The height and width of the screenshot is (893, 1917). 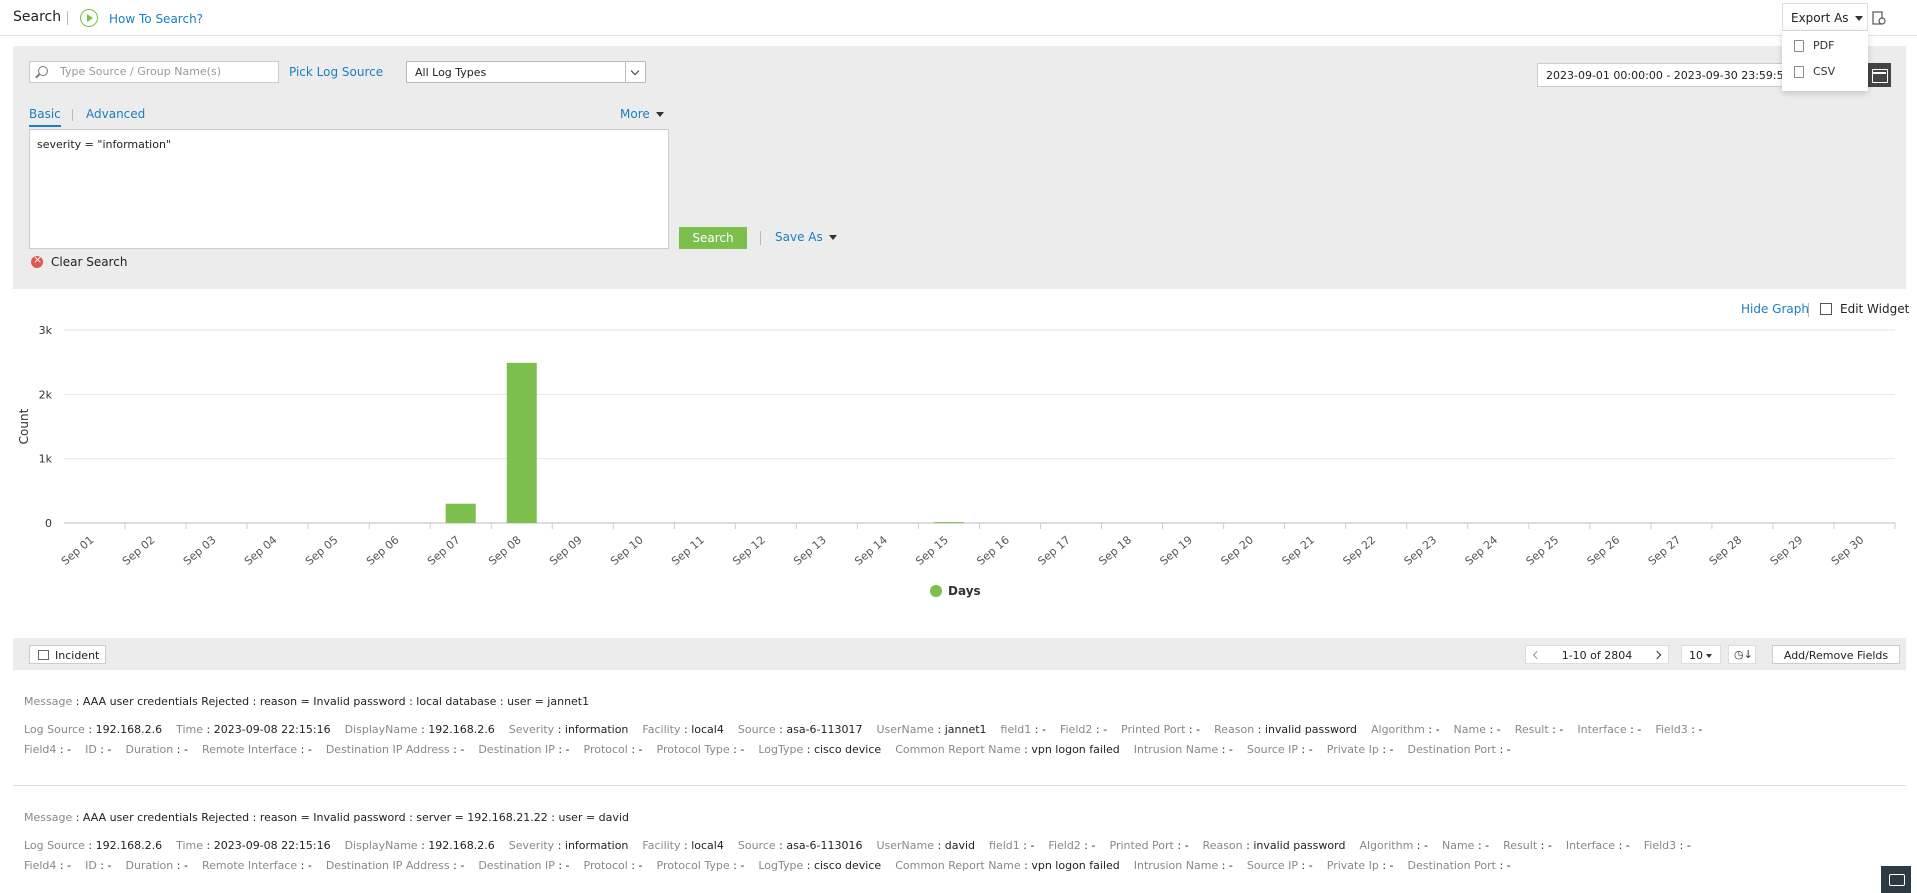 I want to click on chevron-left-icon, so click(x=1537, y=655).